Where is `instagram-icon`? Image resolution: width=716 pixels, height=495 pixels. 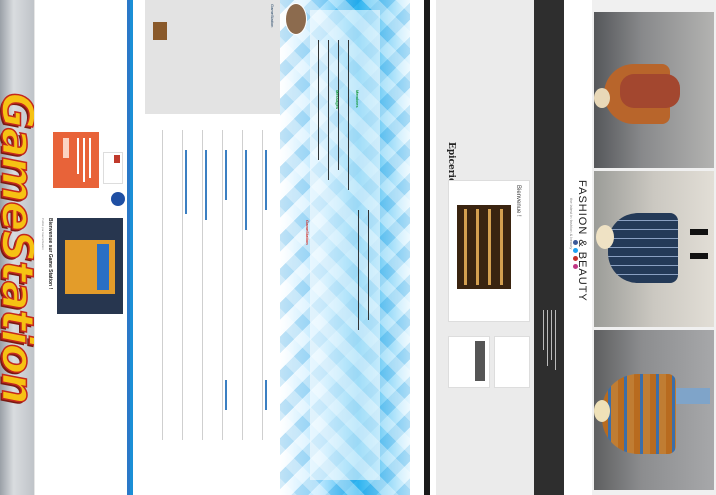 instagram-icon is located at coordinates (575, 266).